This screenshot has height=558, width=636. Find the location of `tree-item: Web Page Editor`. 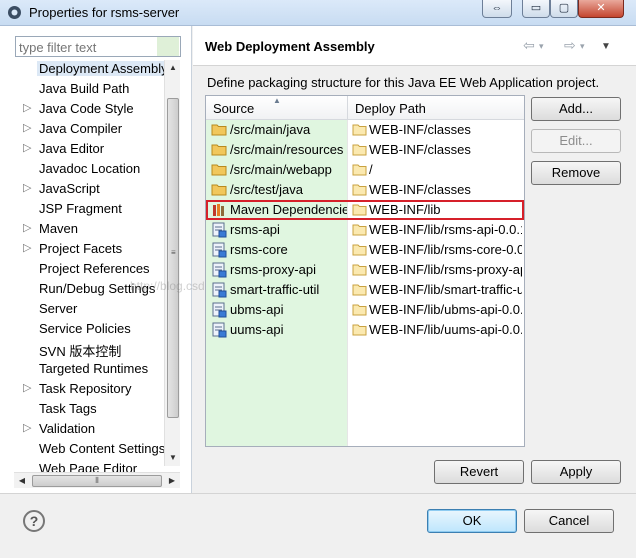

tree-item: Web Page Editor is located at coordinates (89, 466).